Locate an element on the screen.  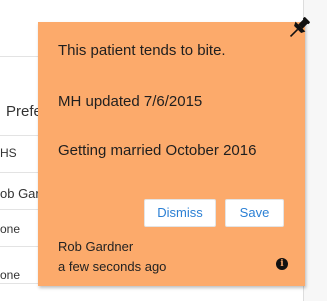
dismiss-button: Dismiss is located at coordinates (180, 213).